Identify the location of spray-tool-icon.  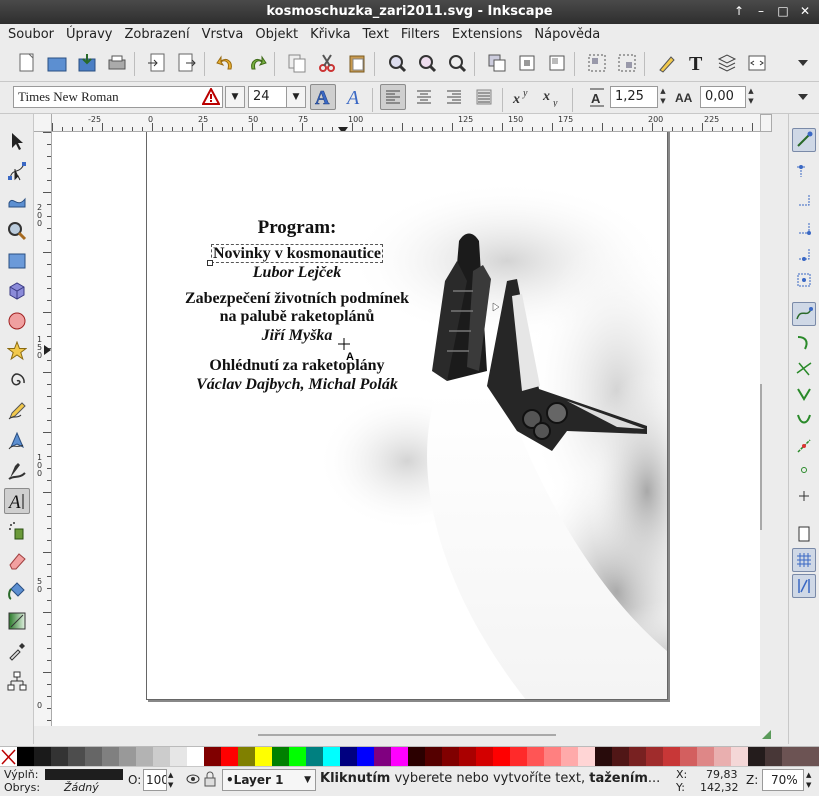
(17, 531).